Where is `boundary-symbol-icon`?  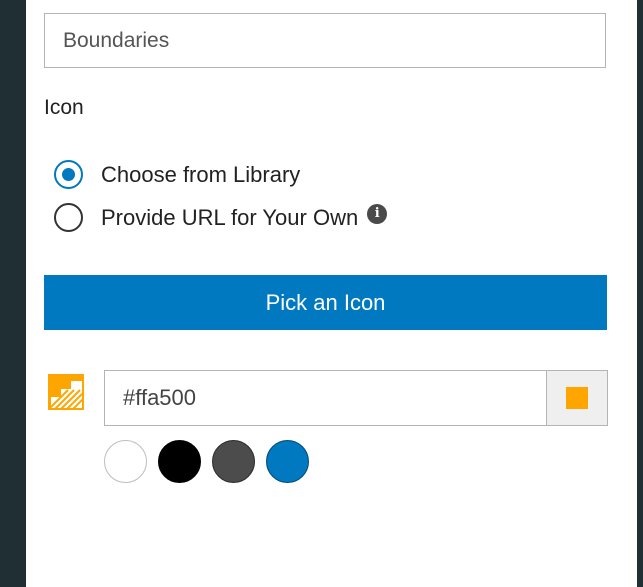 boundary-symbol-icon is located at coordinates (66, 392).